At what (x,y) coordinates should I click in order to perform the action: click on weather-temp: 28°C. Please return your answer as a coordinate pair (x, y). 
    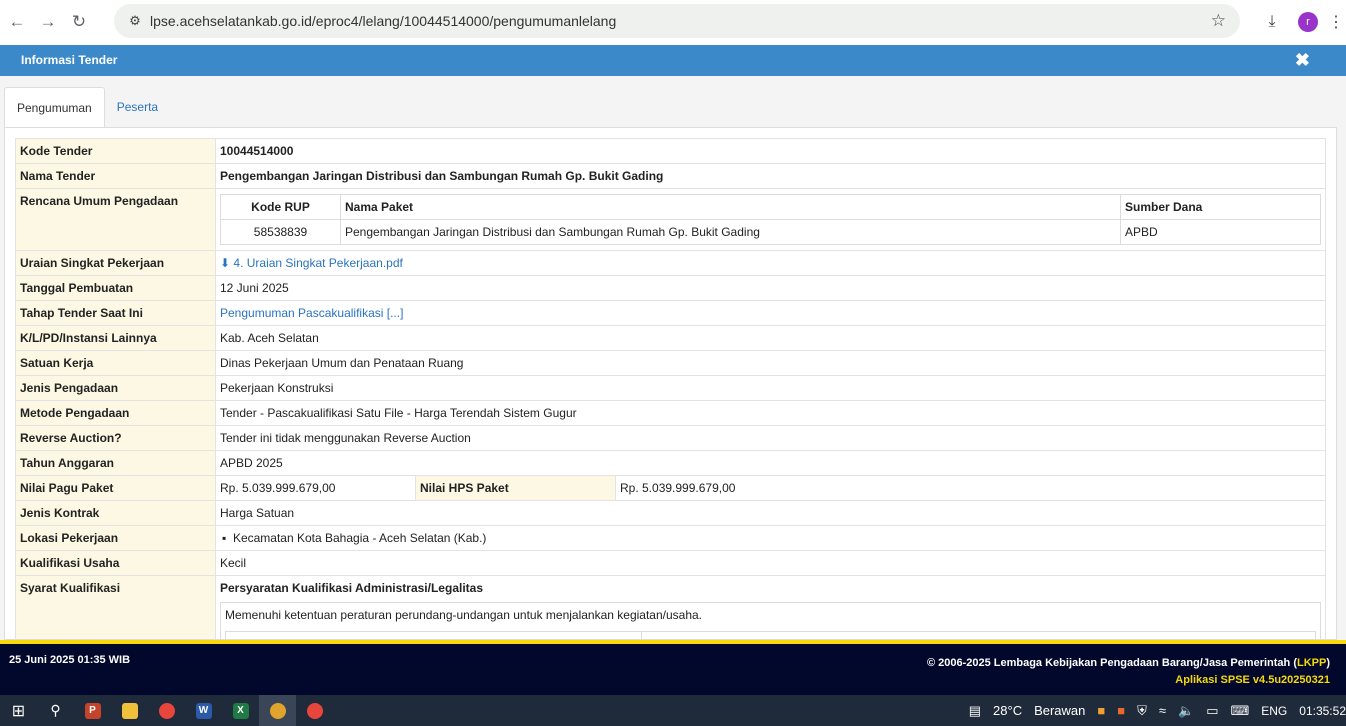
    Looking at the image, I should click on (1007, 710).